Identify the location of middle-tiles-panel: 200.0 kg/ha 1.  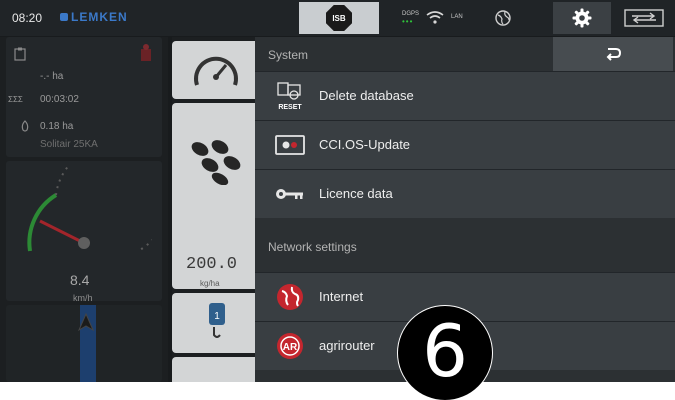
(217, 209).